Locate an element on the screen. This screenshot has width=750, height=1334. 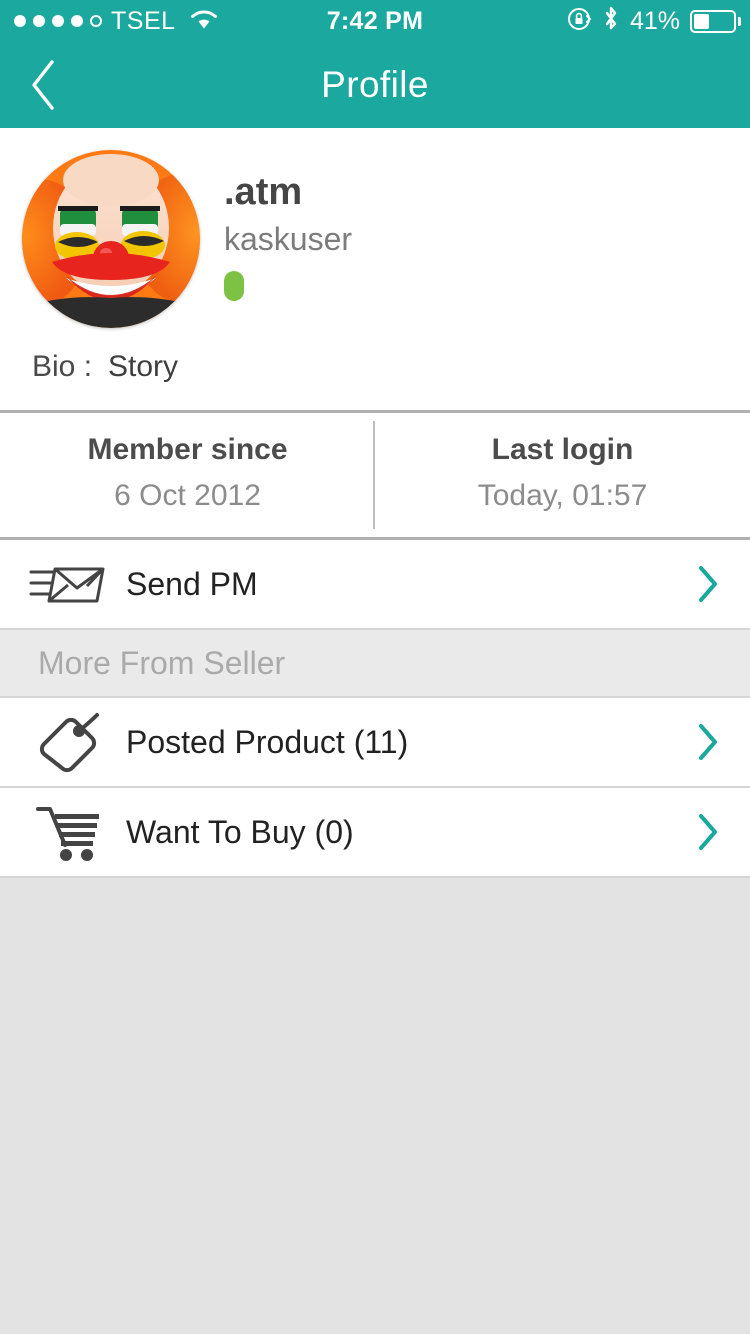
identity-block: .atm kaskuser is located at coordinates (276, 225).